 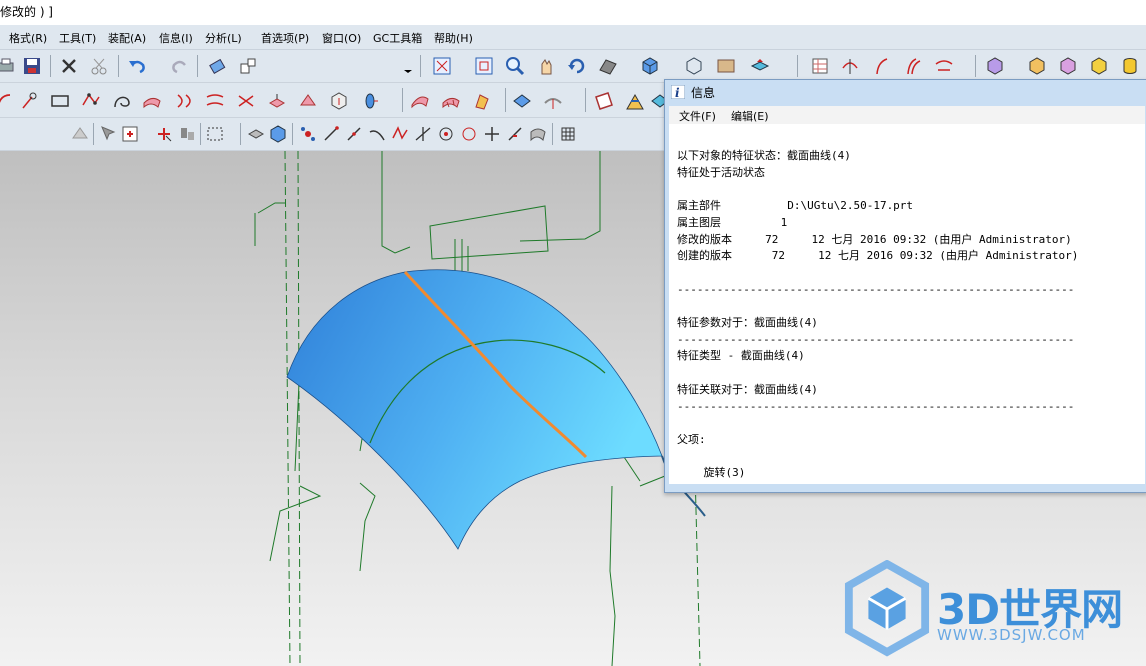 What do you see at coordinates (650, 66) in the screenshot?
I see `orient-view-icon` at bounding box center [650, 66].